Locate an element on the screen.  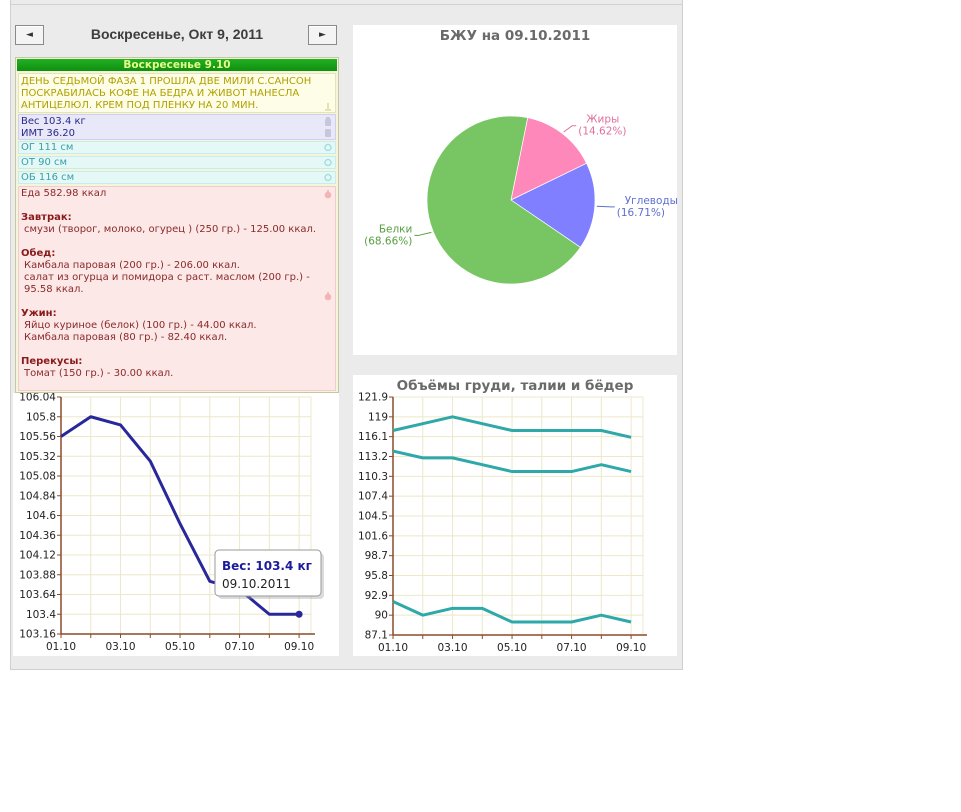
weight-y-tick-label: 104.6 is located at coordinates (41, 516).